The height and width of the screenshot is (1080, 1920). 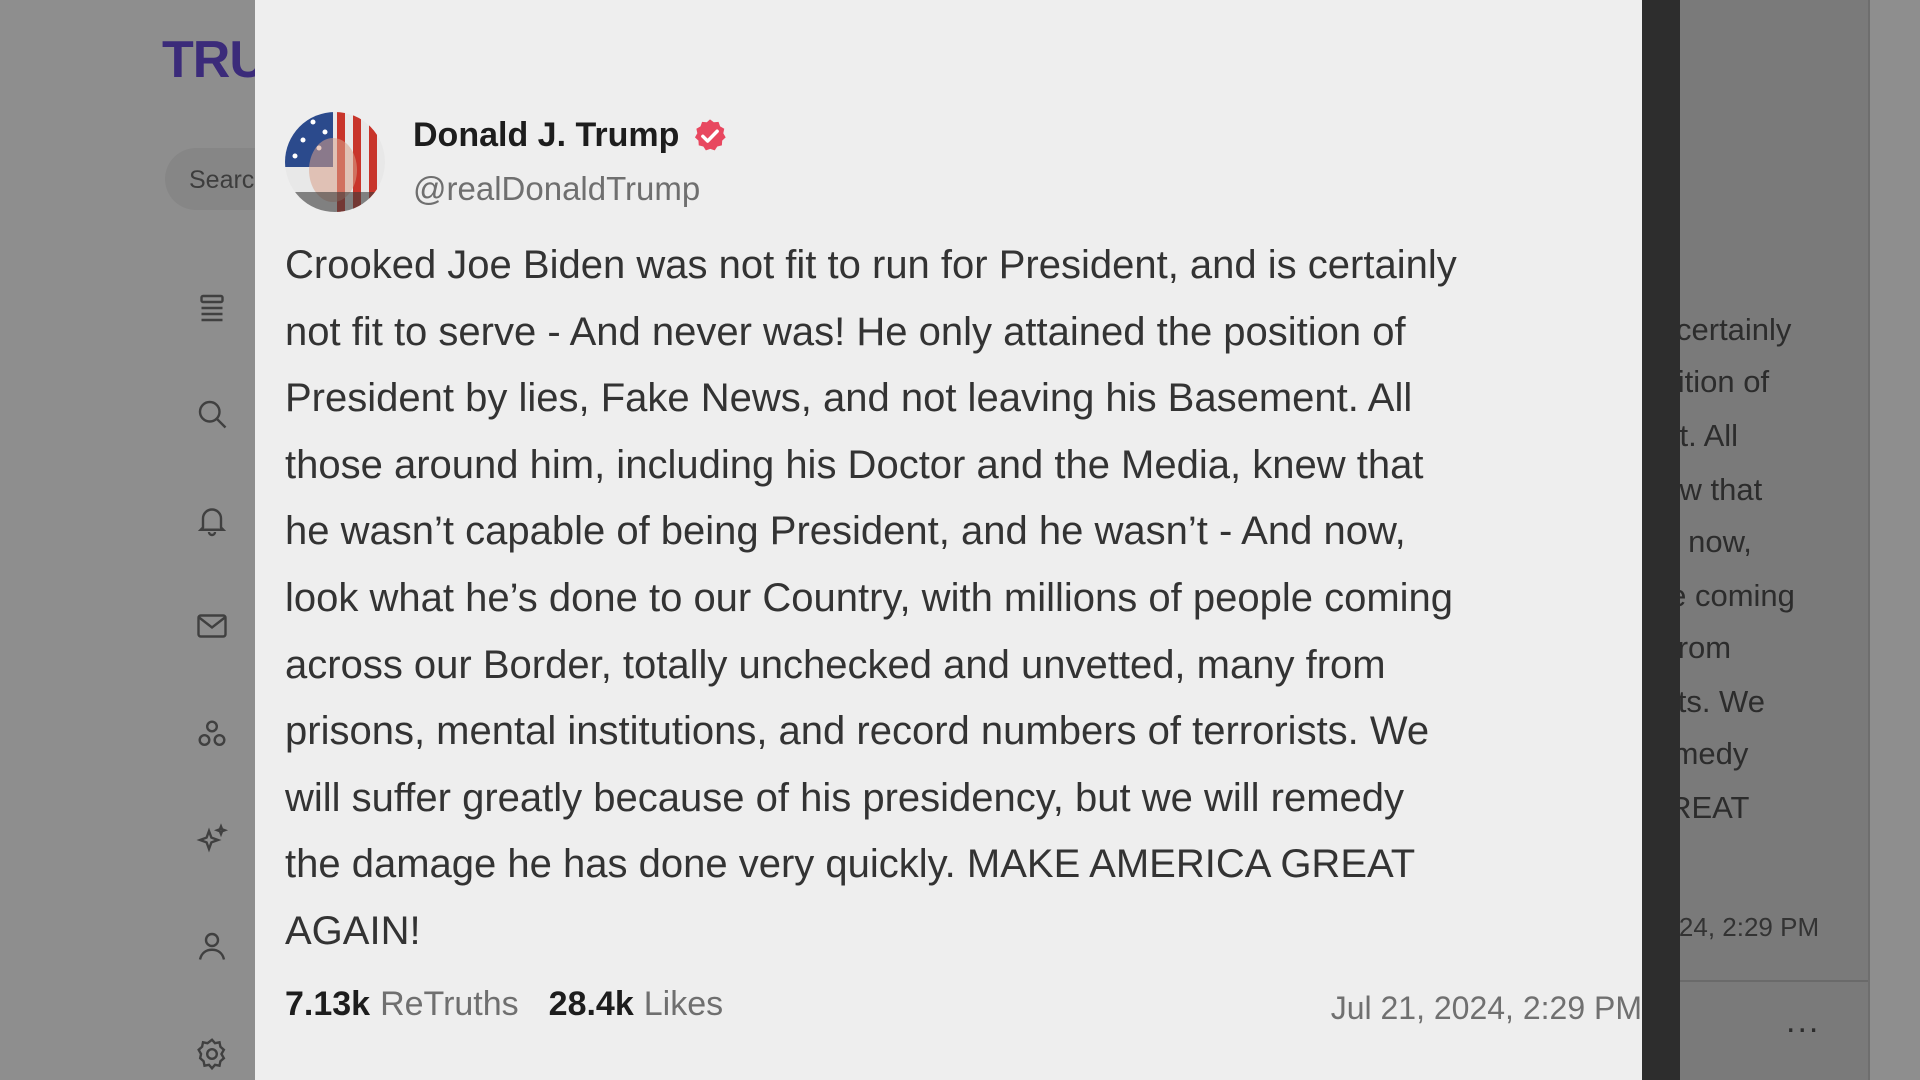 I want to click on search-icon, so click(x=212, y=414).